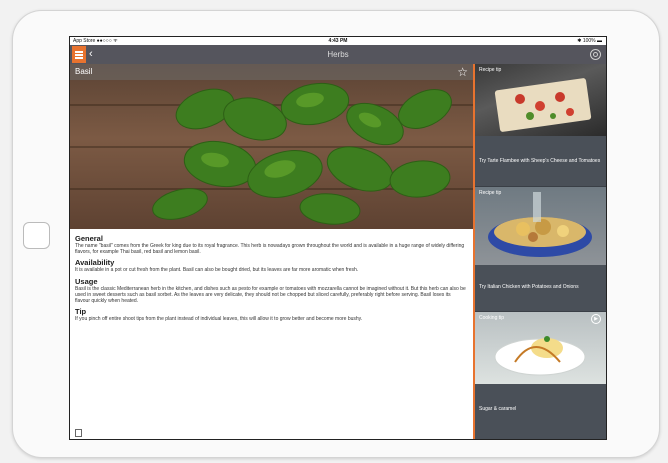 The width and height of the screenshot is (668, 463). I want to click on nav-bar: ‹ Herbs, so click(338, 54).